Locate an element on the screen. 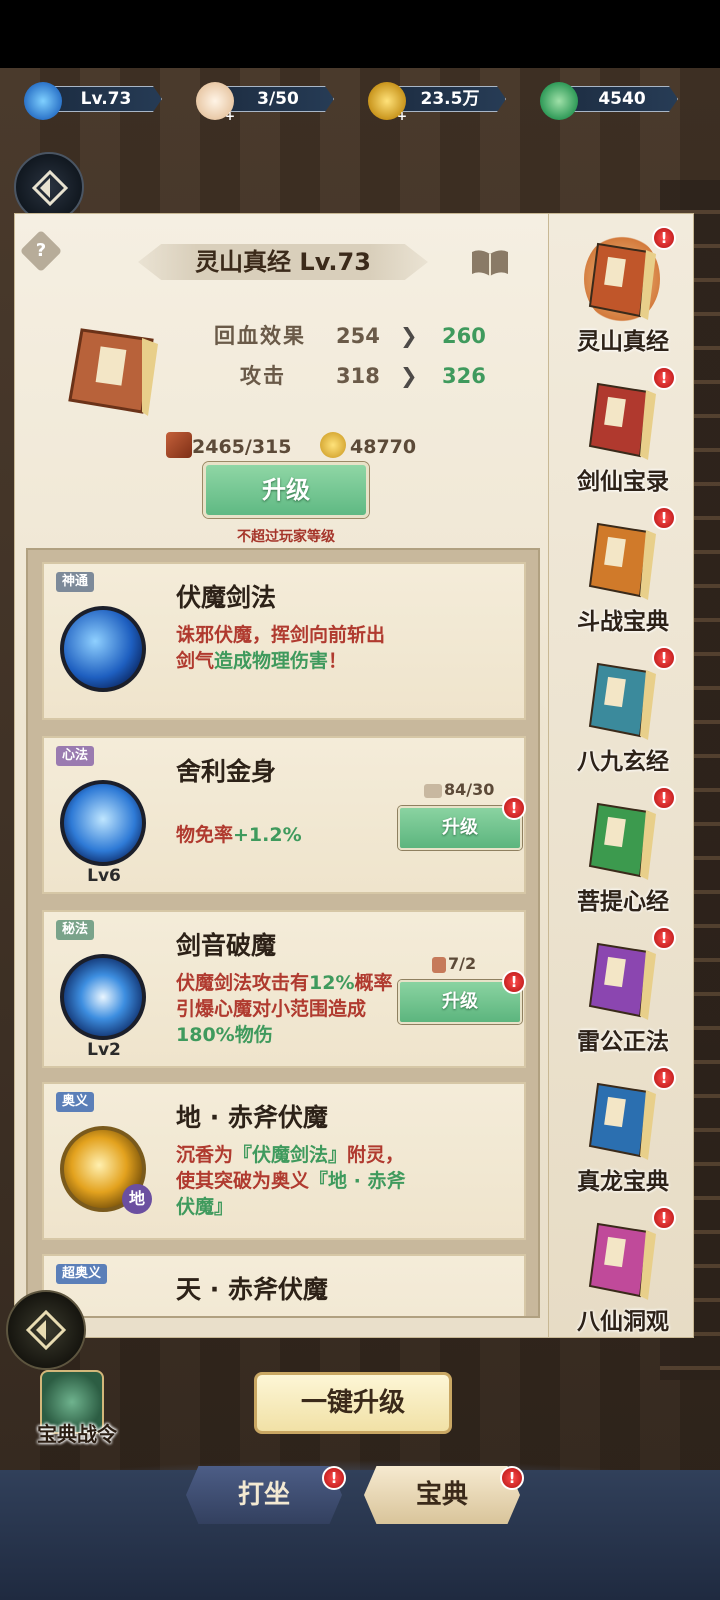 This screenshot has width=720, height=1600. tab-book-0: 灵山真经! is located at coordinates (623, 291).